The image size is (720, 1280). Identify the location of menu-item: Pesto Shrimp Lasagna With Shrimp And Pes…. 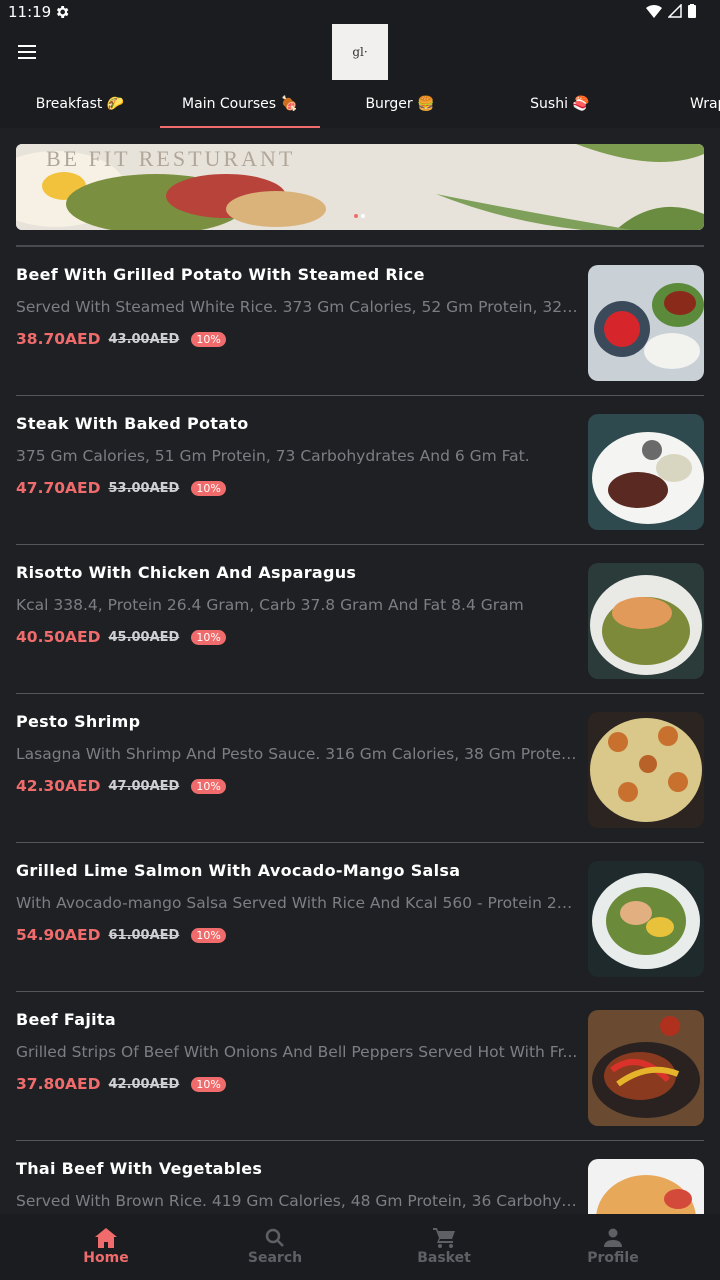
(360, 768).